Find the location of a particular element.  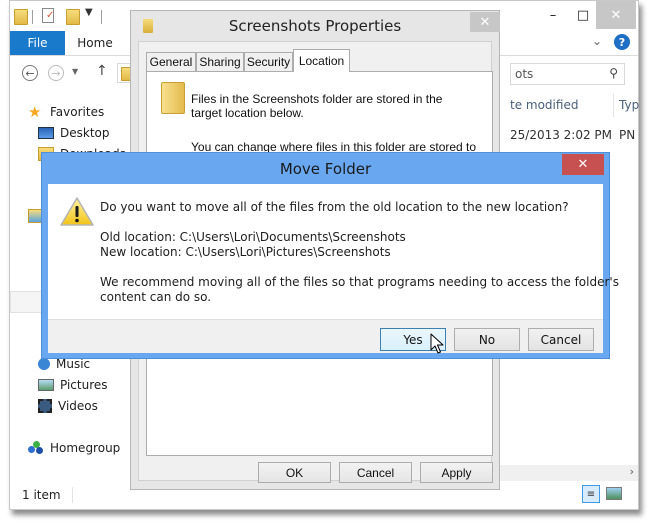

details-view-icon: ≡ is located at coordinates (591, 494).